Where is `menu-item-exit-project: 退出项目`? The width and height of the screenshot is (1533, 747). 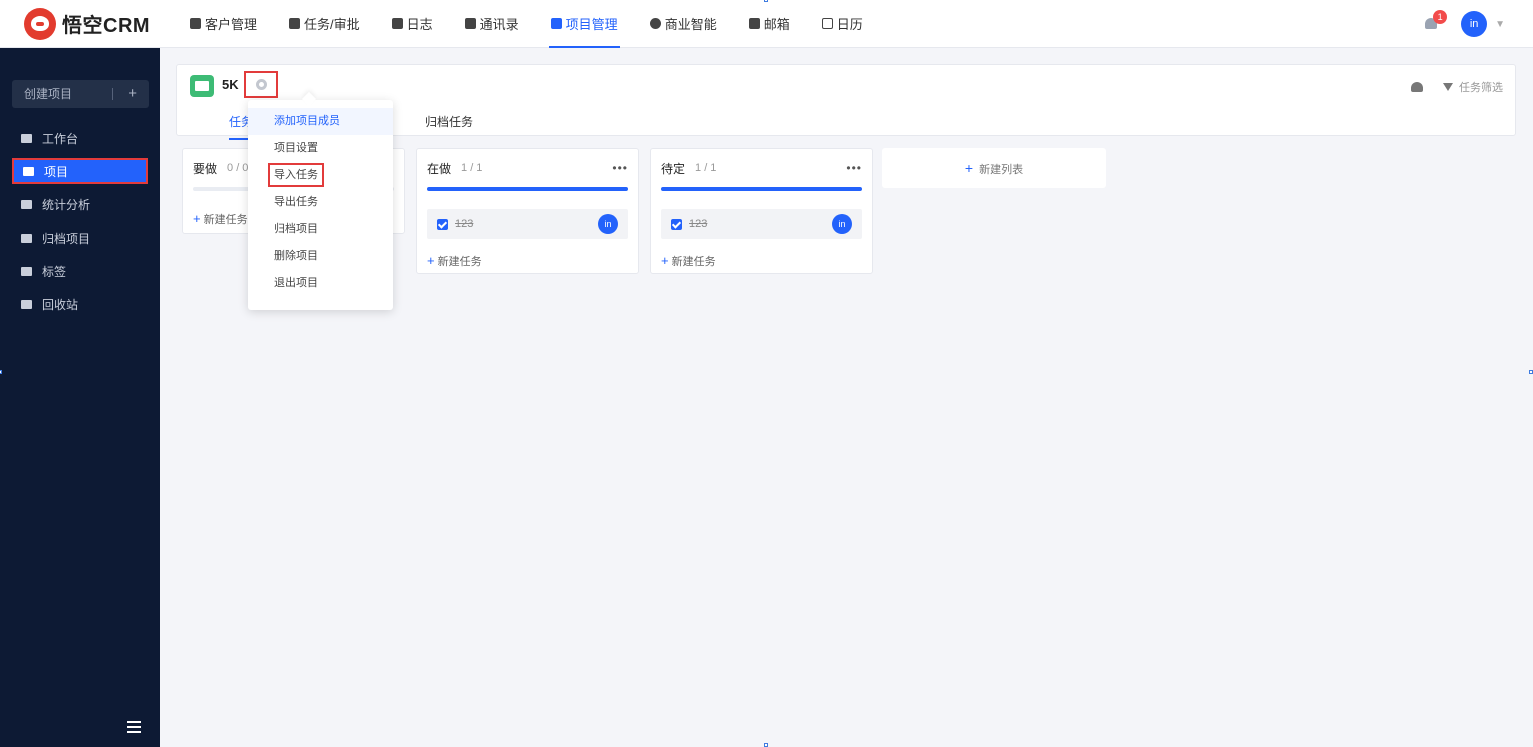
menu-item-exit-project: 退出项目 is located at coordinates (320, 283).